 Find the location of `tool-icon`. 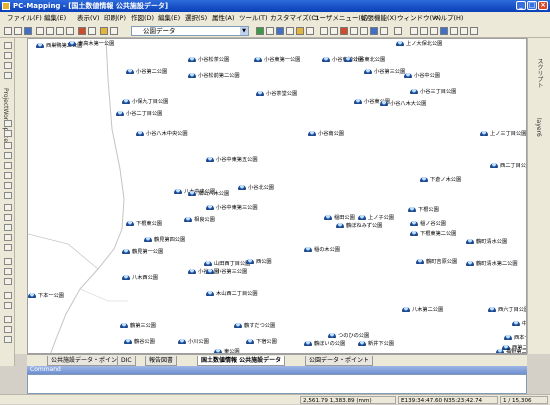

tool-icon is located at coordinates (114, 31).